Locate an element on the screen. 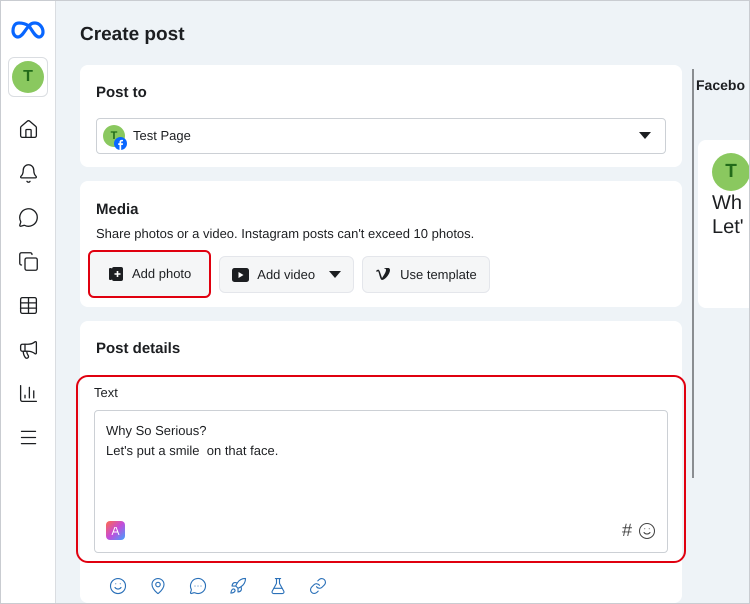 This screenshot has width=750, height=604. smile-icon is located at coordinates (118, 586).